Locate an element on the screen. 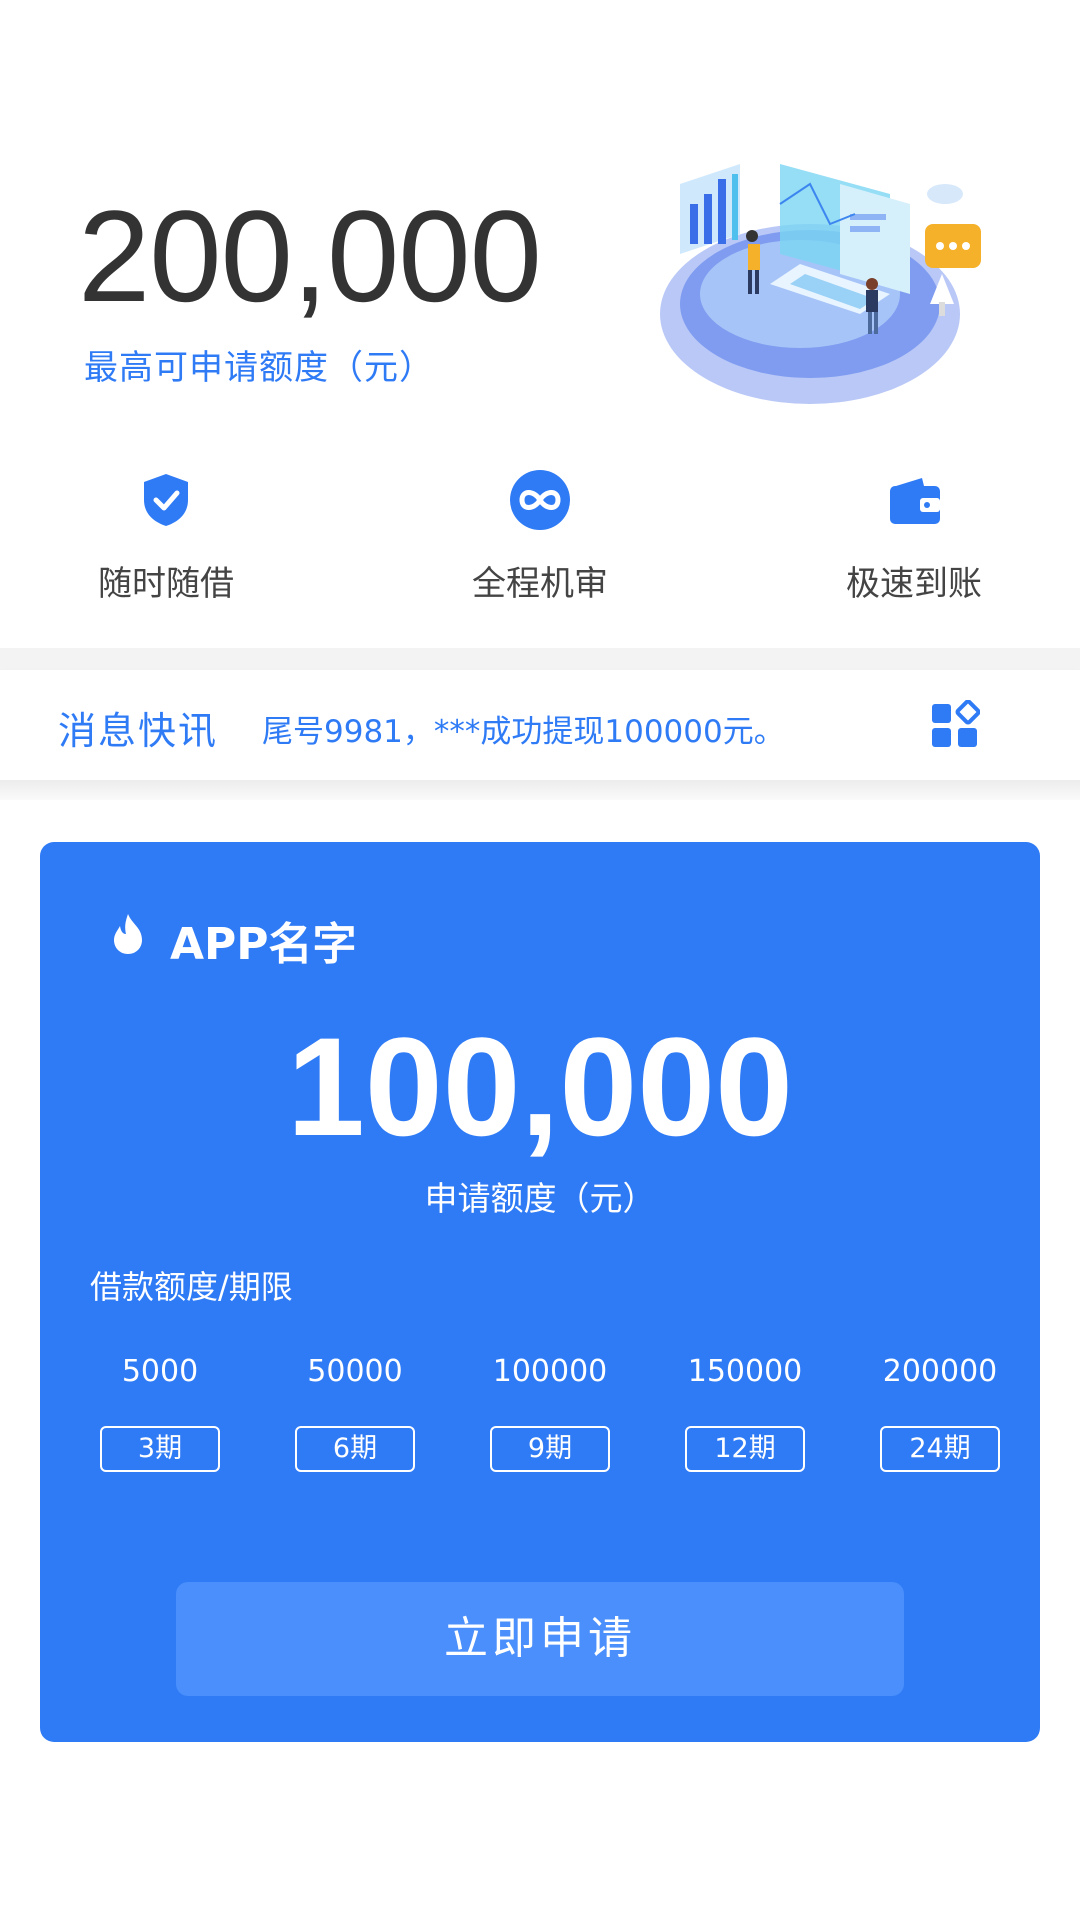 The image size is (1080, 1920). wallet-icon is located at coordinates (915, 501).